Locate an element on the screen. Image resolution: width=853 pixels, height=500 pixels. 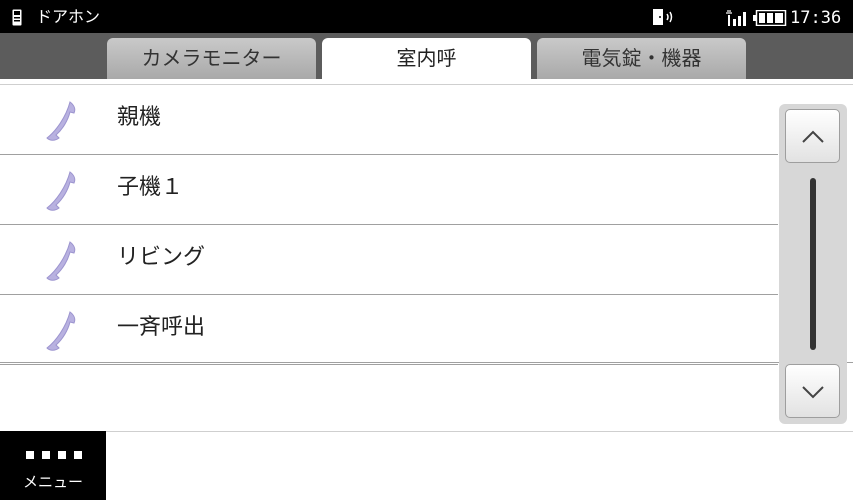
empty-list-row is located at coordinates (426, 397).